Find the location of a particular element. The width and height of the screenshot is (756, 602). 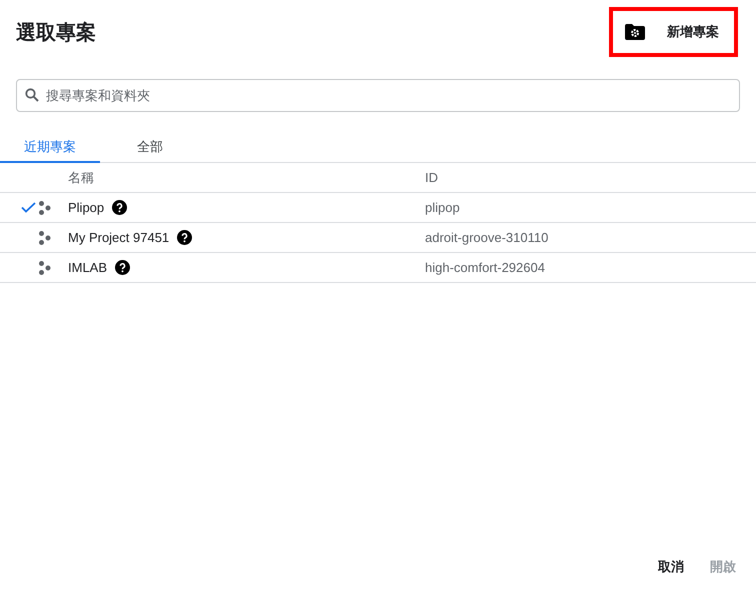

search-icon is located at coordinates (32, 95).